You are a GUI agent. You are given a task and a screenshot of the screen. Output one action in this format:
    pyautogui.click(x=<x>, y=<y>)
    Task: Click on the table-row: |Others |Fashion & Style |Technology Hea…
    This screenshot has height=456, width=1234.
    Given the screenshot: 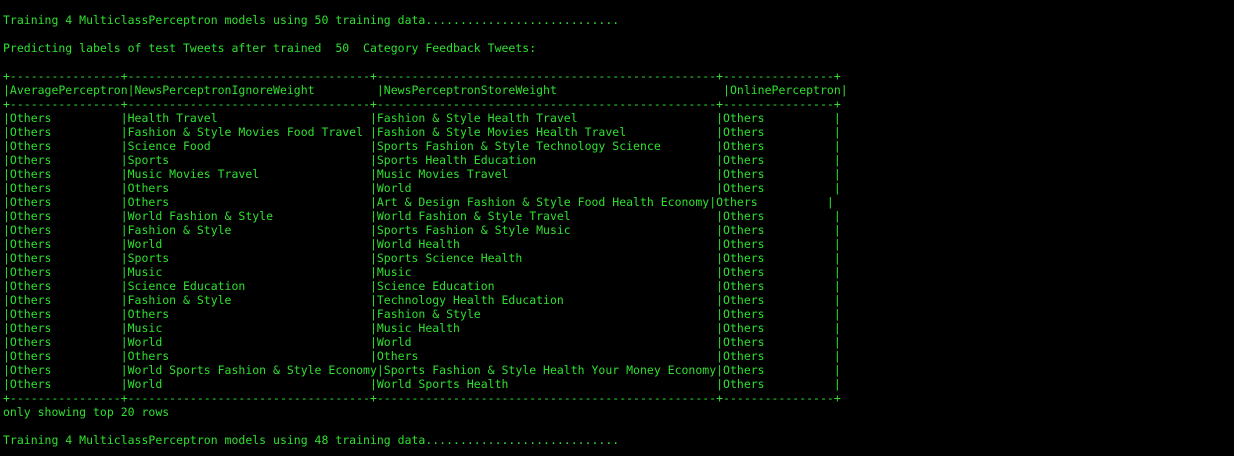 What is the action you would take?
    pyautogui.click(x=422, y=300)
    